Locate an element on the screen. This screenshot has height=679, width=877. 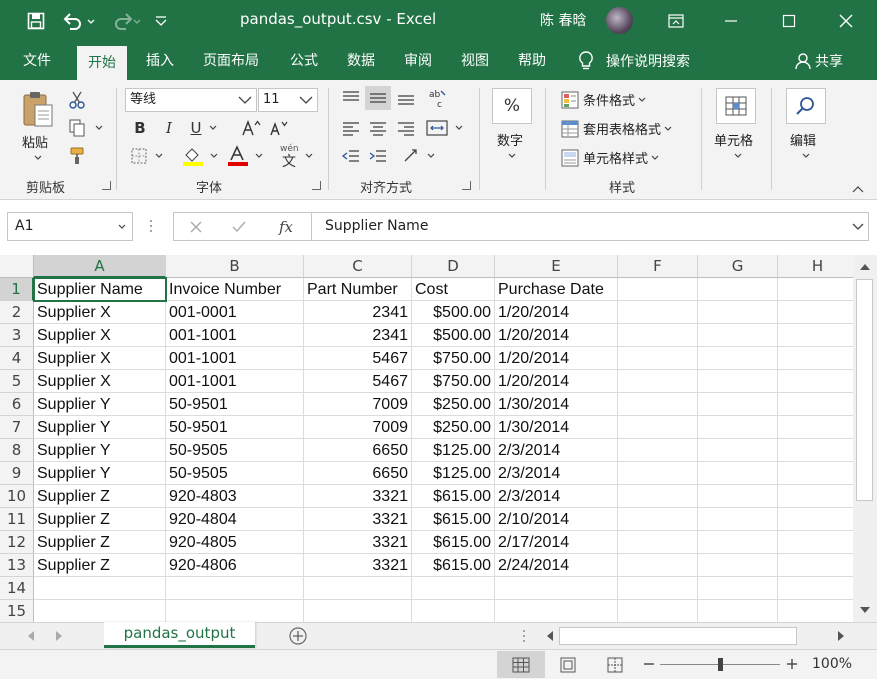
close-icon is located at coordinates (846, 21).